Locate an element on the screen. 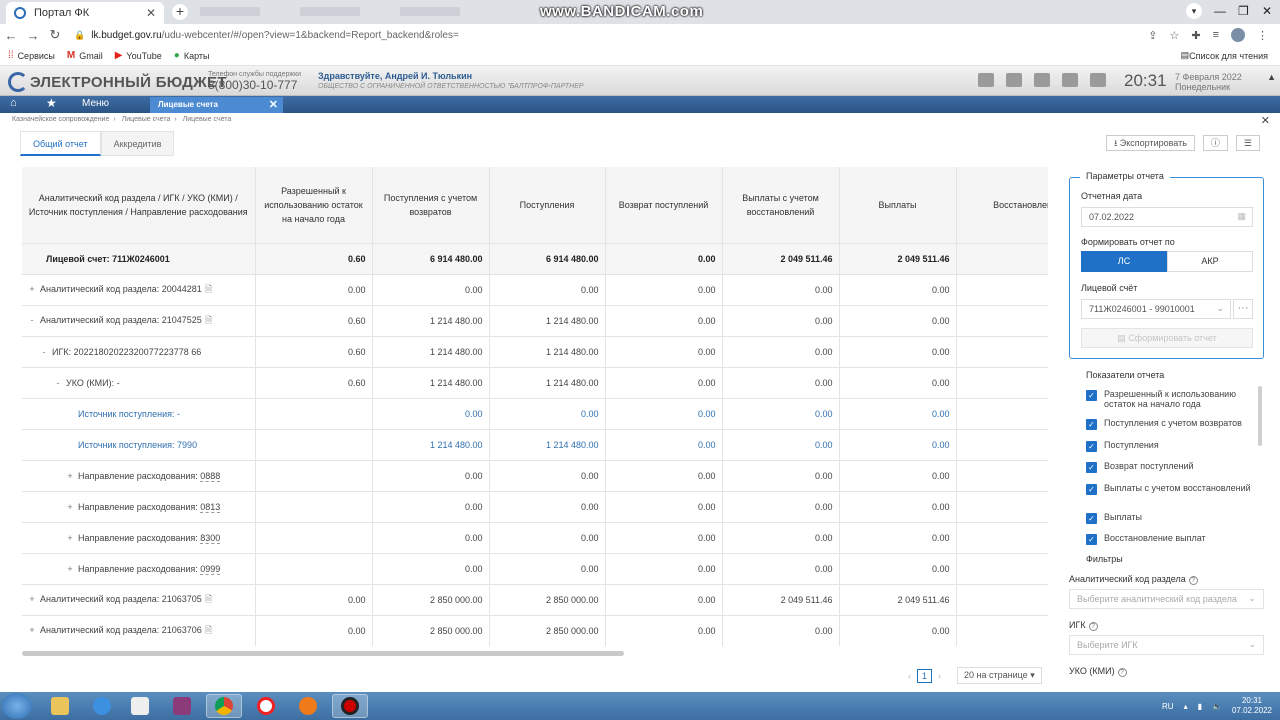  close-page-icon: ✕ is located at coordinates (1265, 120).